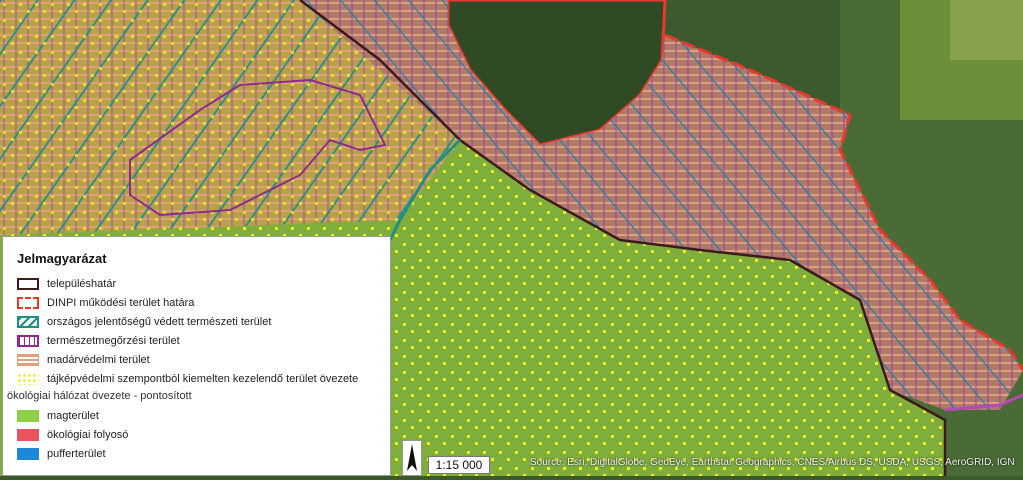 This screenshot has width=1023, height=480. I want to click on buffer-swatch, so click(28, 453).